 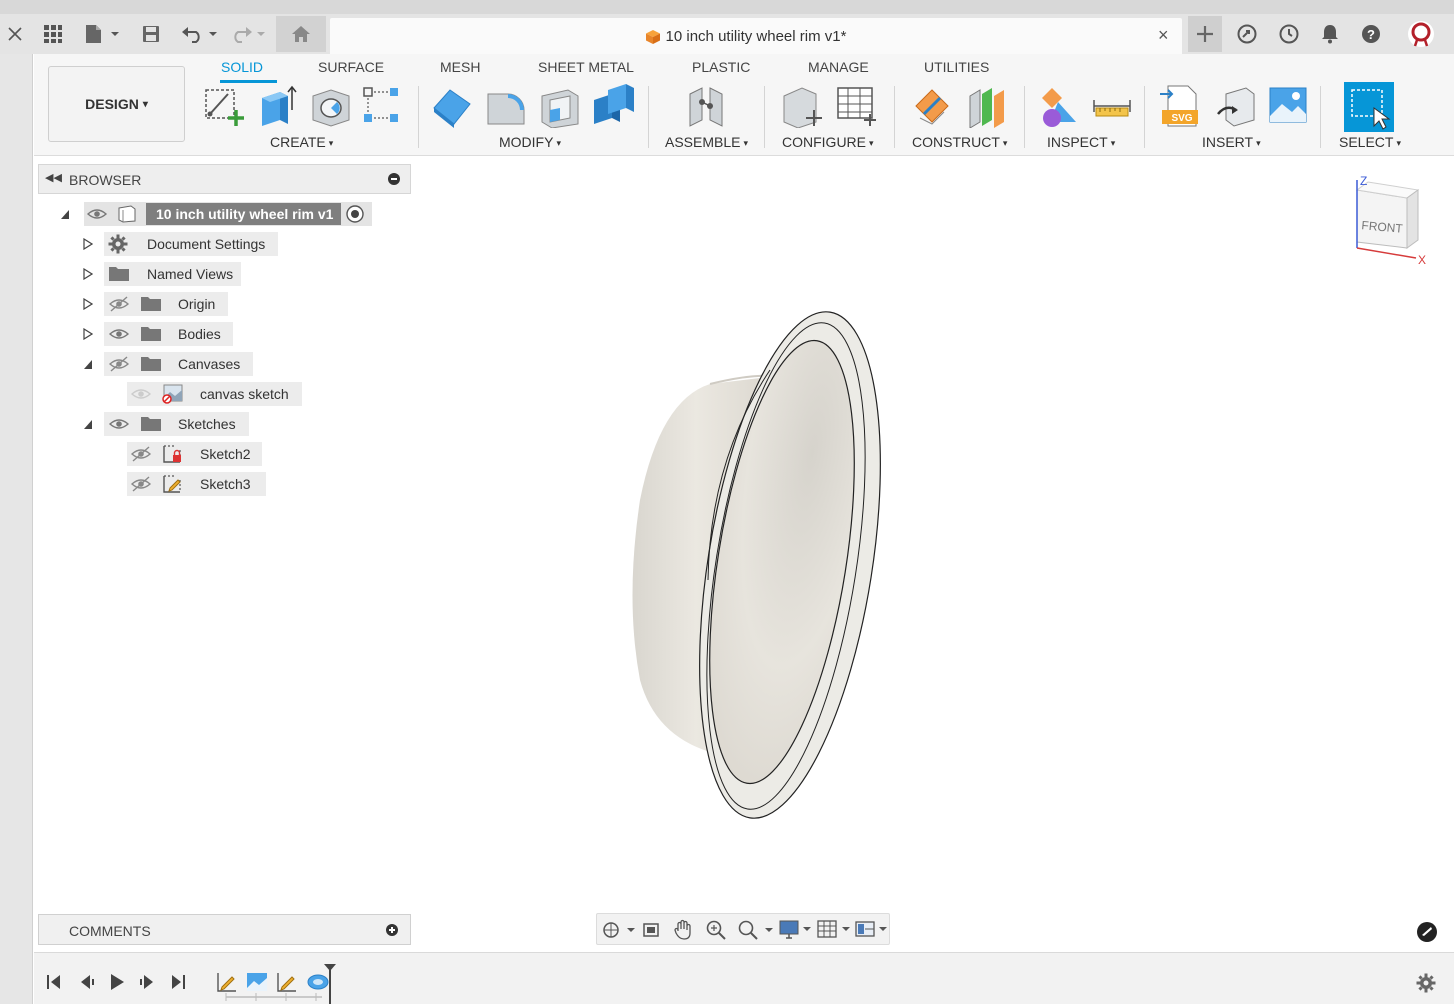 I want to click on save-icon, so click(x=151, y=34).